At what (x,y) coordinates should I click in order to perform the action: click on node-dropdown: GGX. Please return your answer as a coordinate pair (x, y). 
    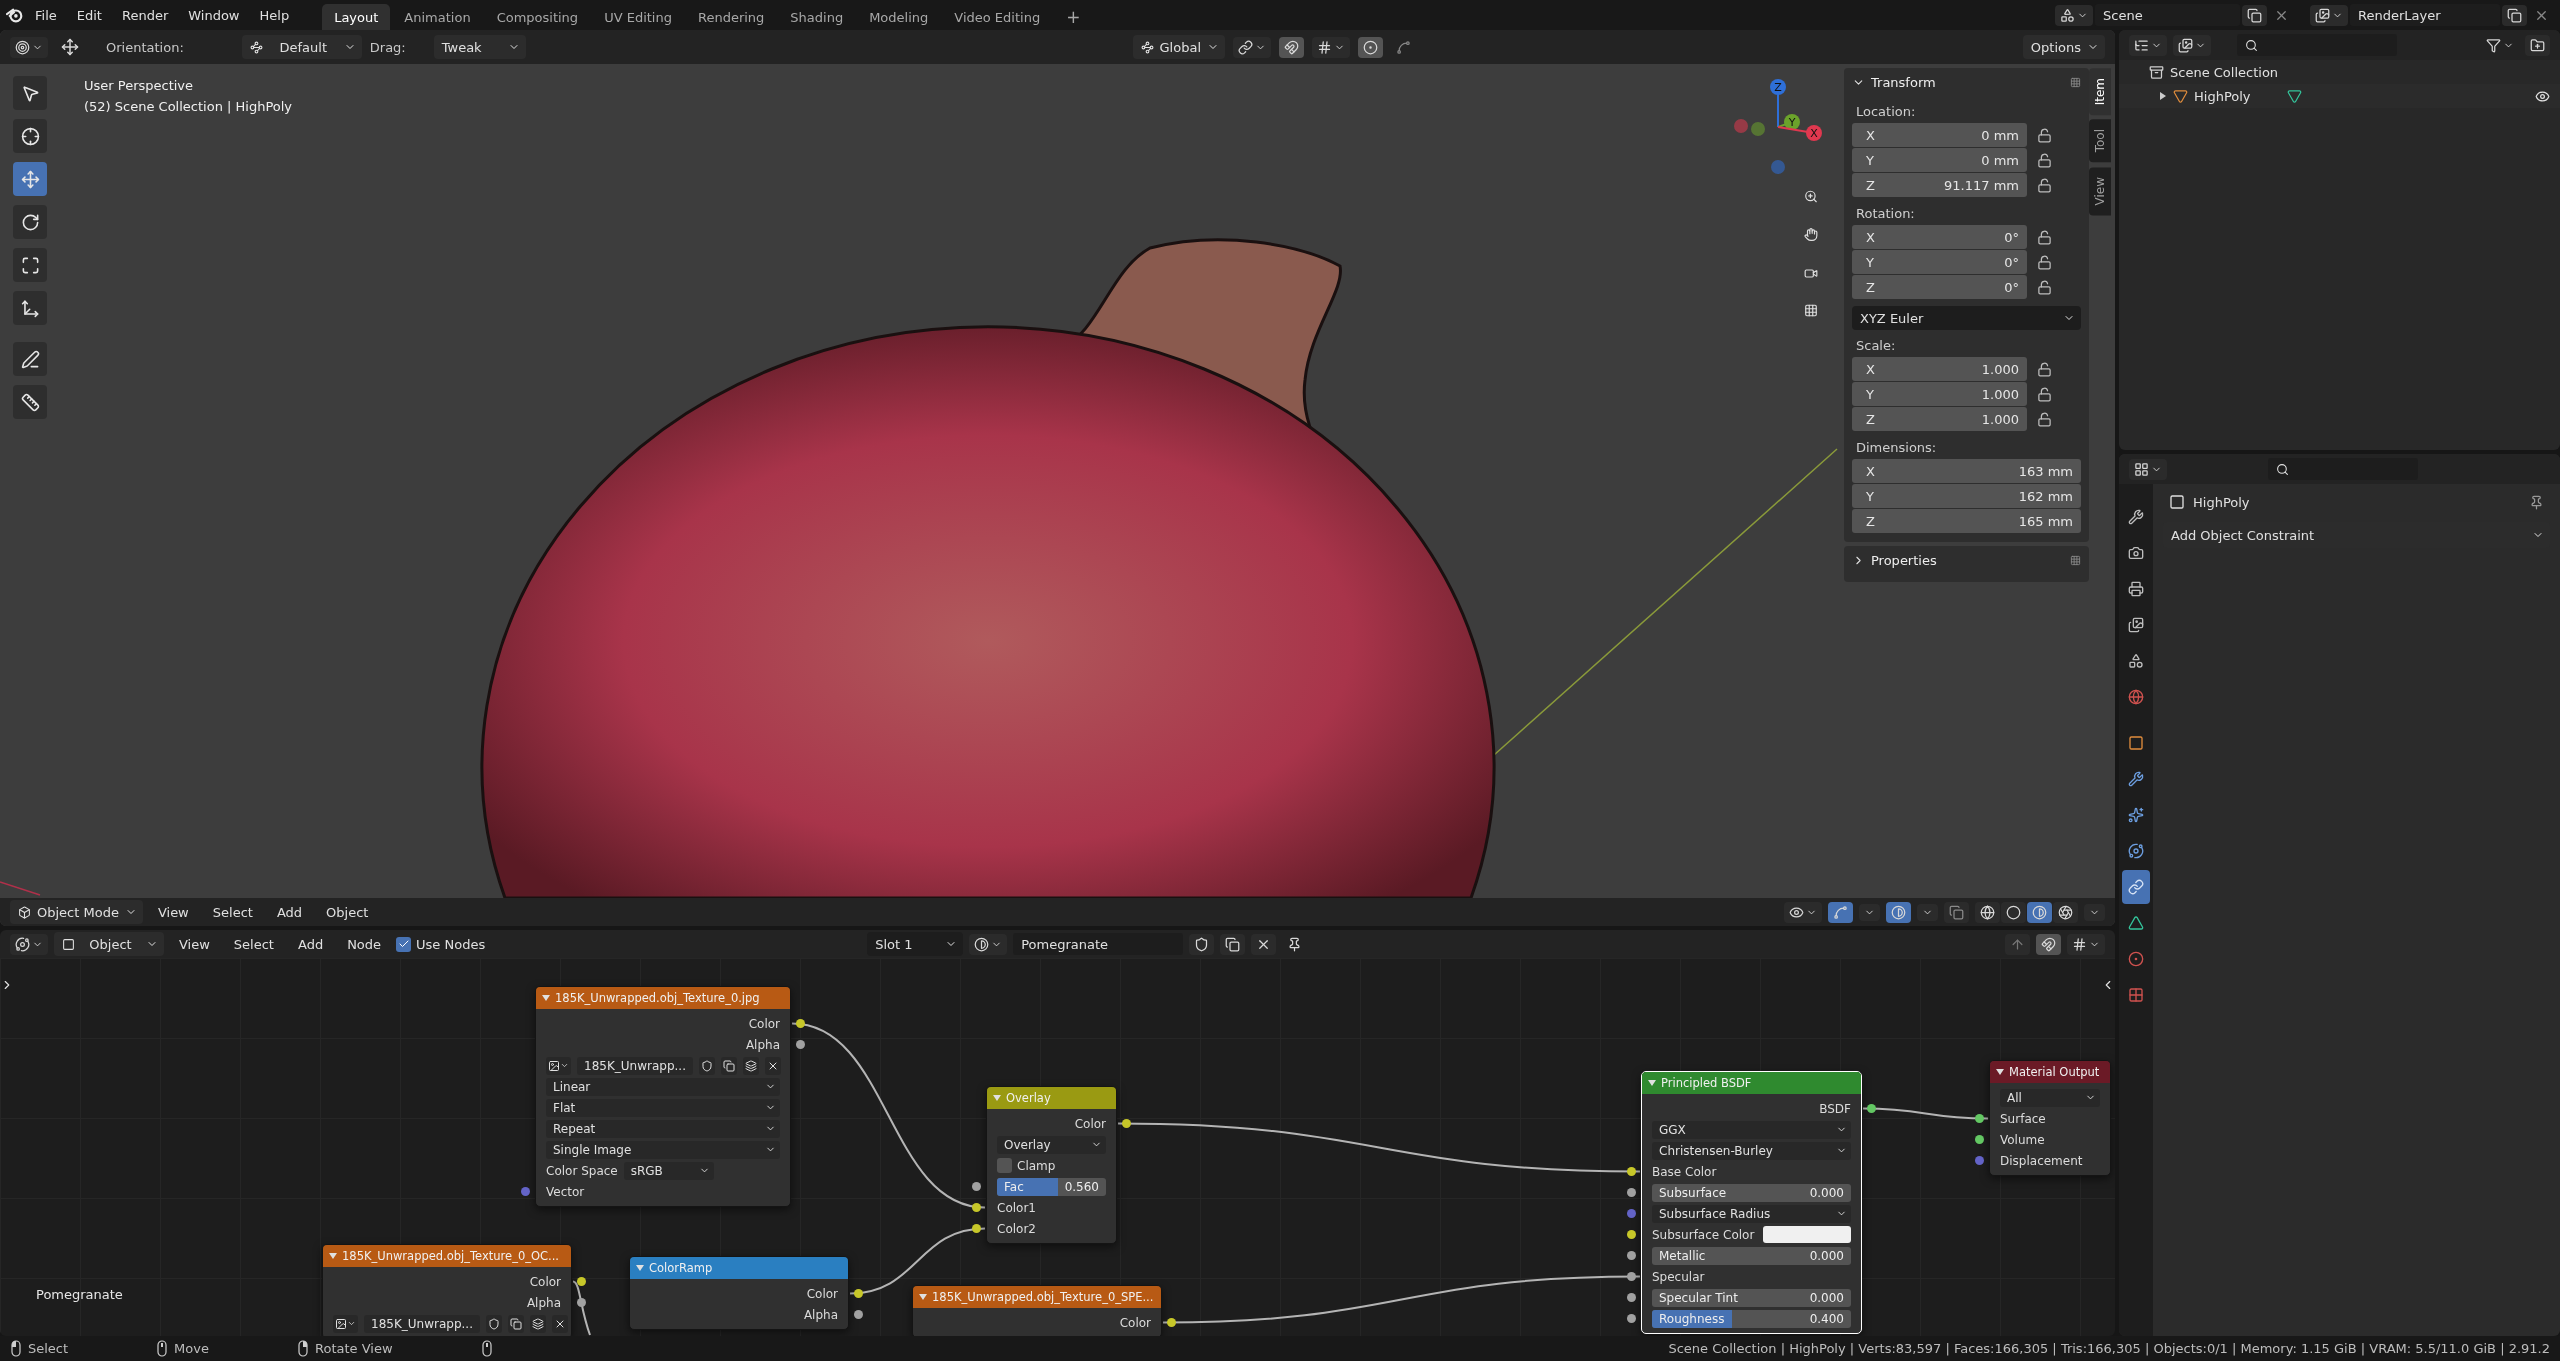
    Looking at the image, I should click on (1751, 1129).